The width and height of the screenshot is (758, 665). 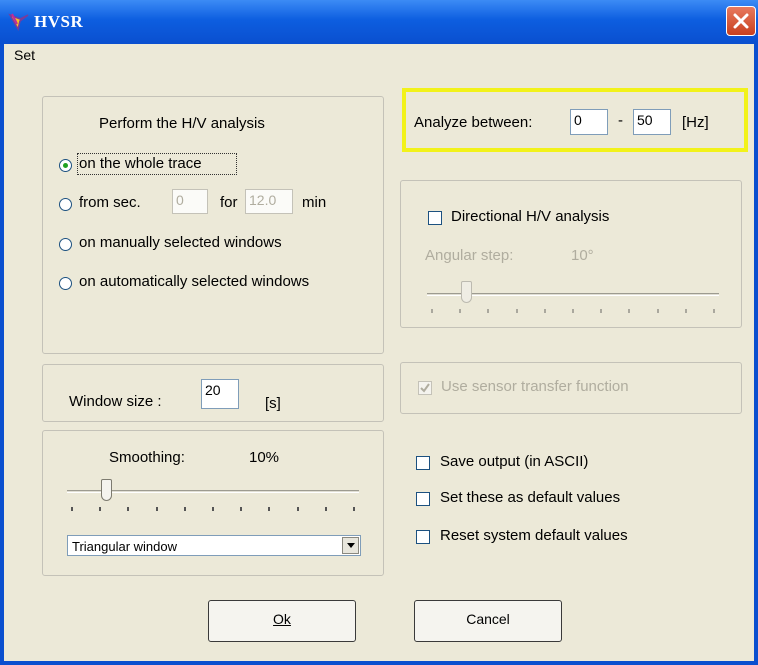 I want to click on smoothing-value: 10%, so click(x=264, y=457).